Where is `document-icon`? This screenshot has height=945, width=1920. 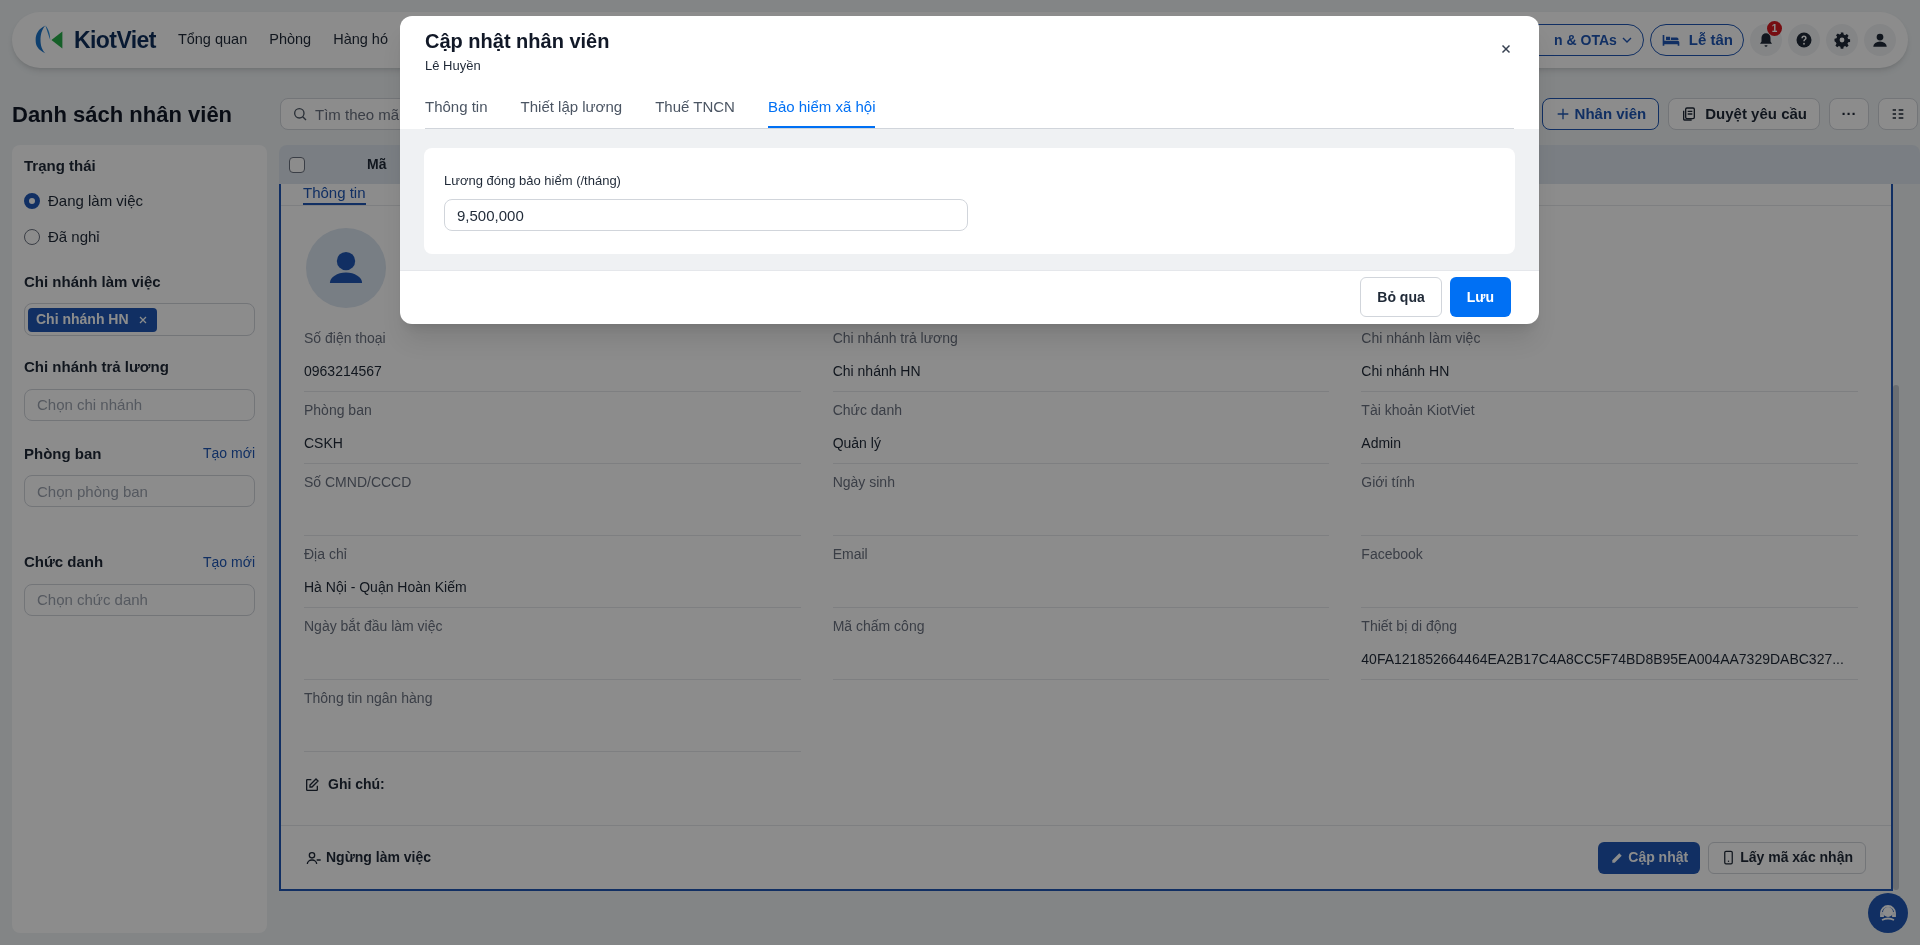 document-icon is located at coordinates (1689, 114).